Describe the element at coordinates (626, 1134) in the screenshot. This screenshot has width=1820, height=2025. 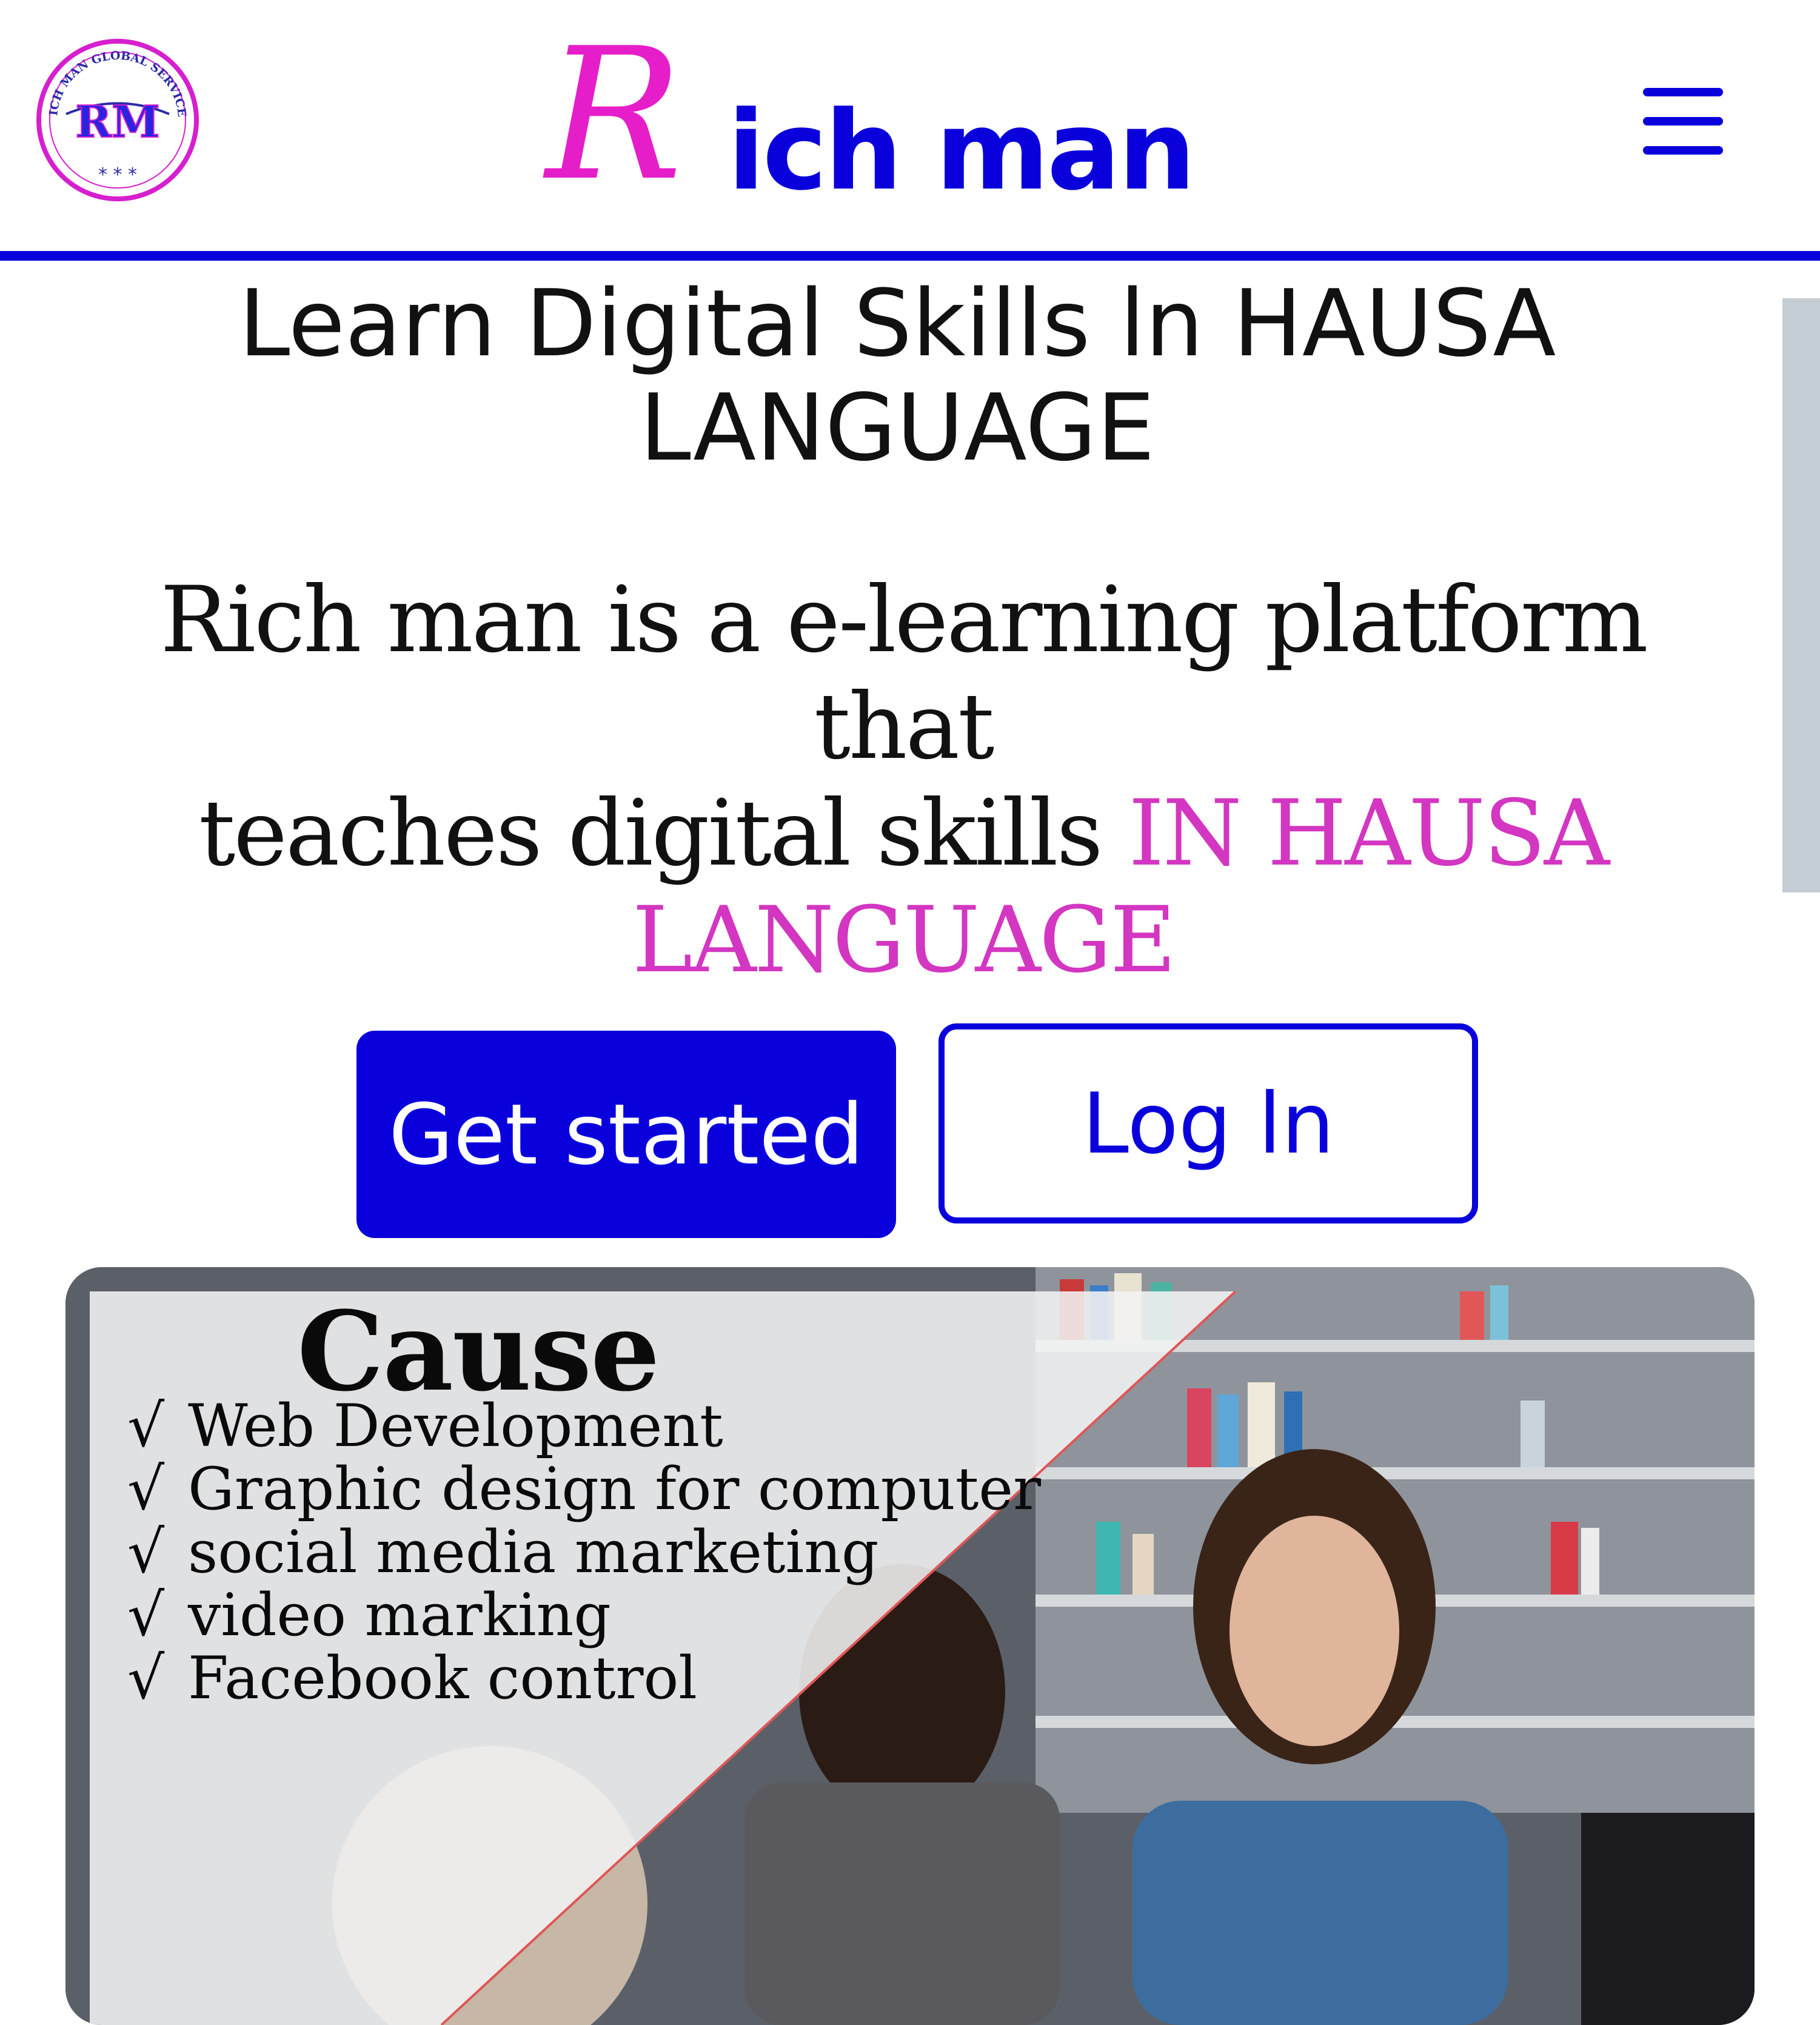
I see `get-started-button: Get started` at that location.